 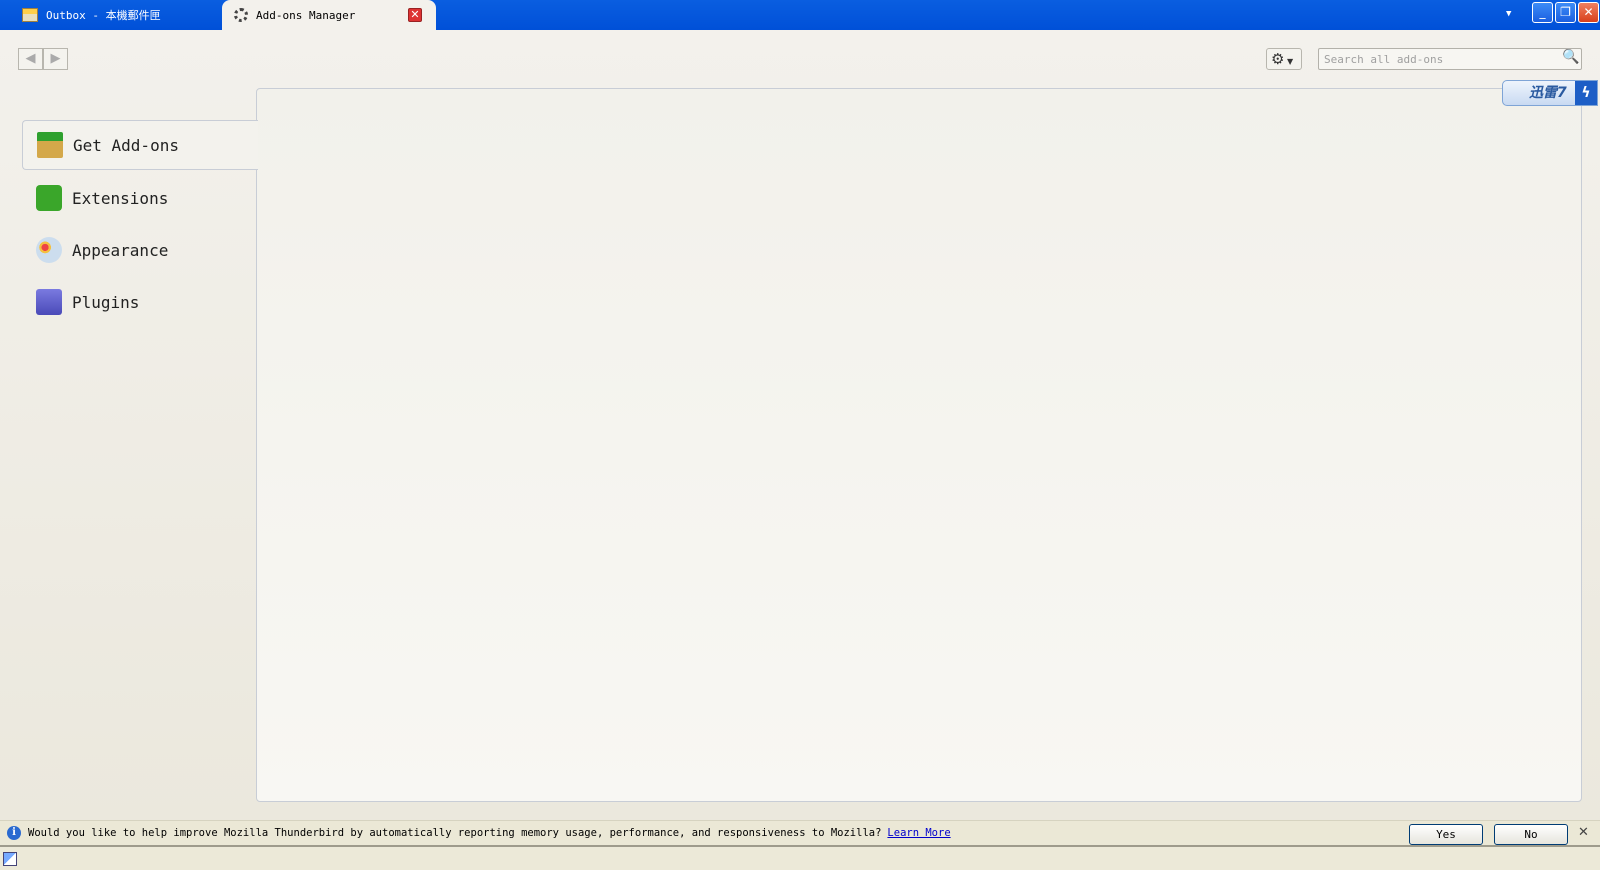 I want to click on tab-label: Outbox - 本機郵件匣, so click(x=103, y=15).